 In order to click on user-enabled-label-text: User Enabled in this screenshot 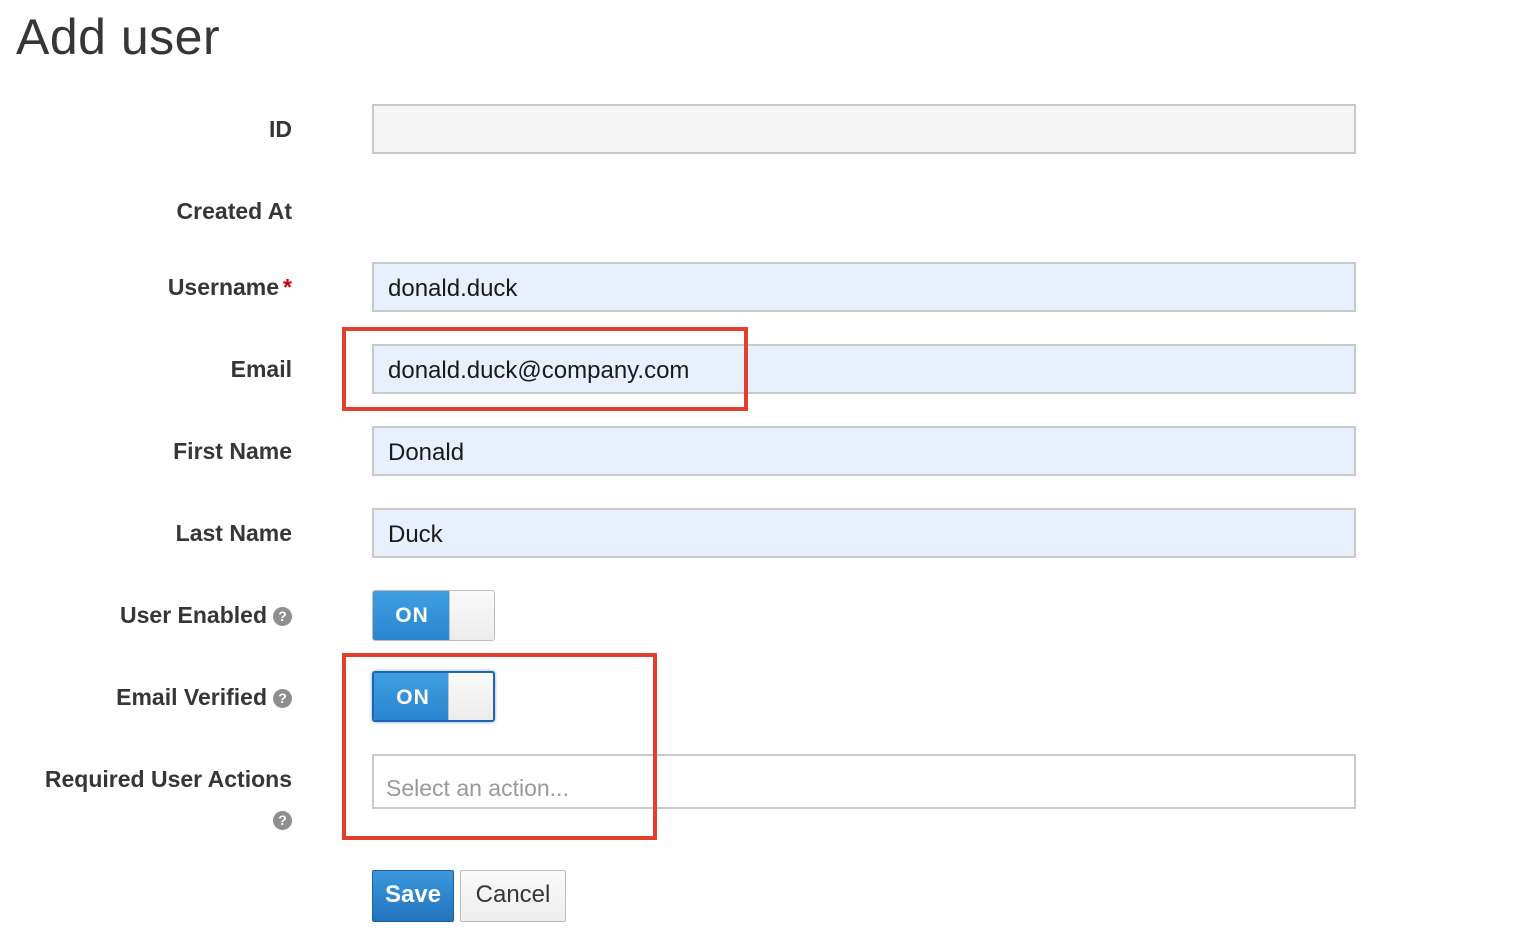, I will do `click(193, 615)`.